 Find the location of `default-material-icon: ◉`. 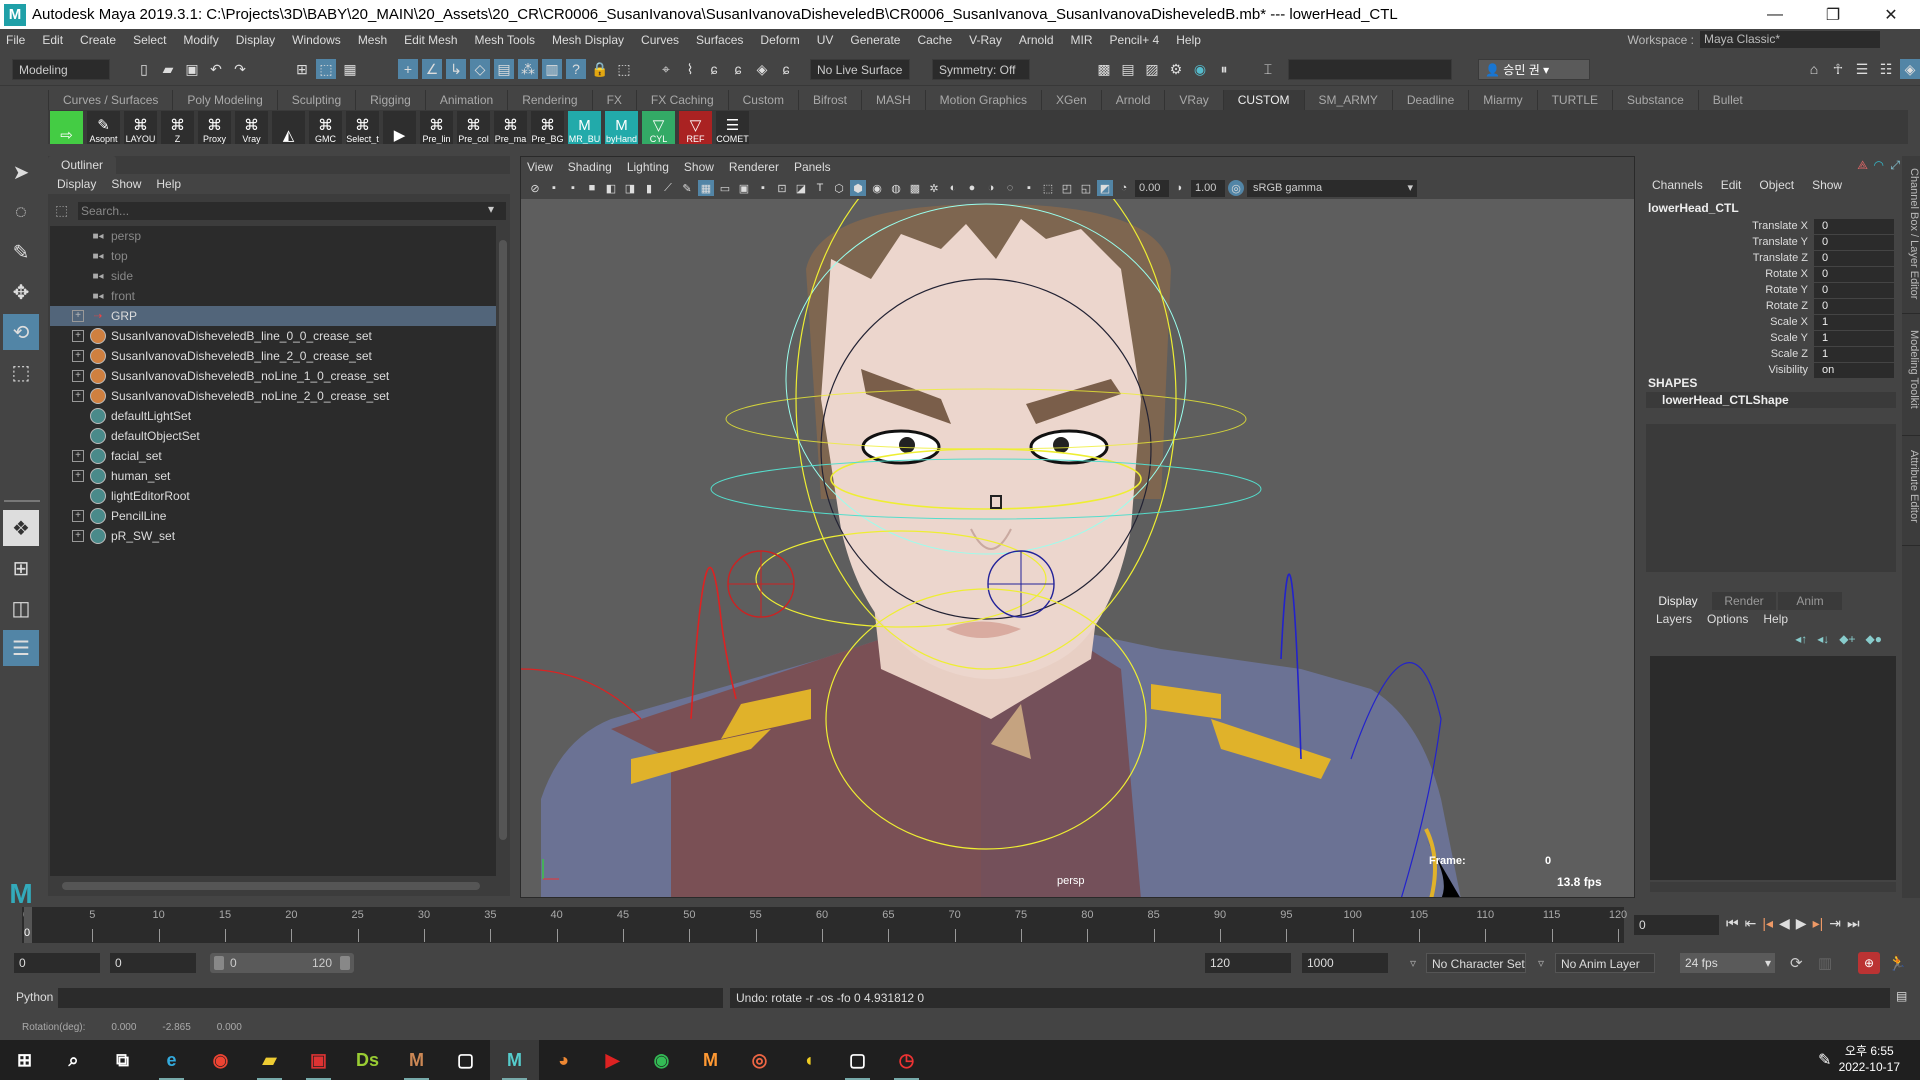

default-material-icon: ◉ is located at coordinates (877, 188).